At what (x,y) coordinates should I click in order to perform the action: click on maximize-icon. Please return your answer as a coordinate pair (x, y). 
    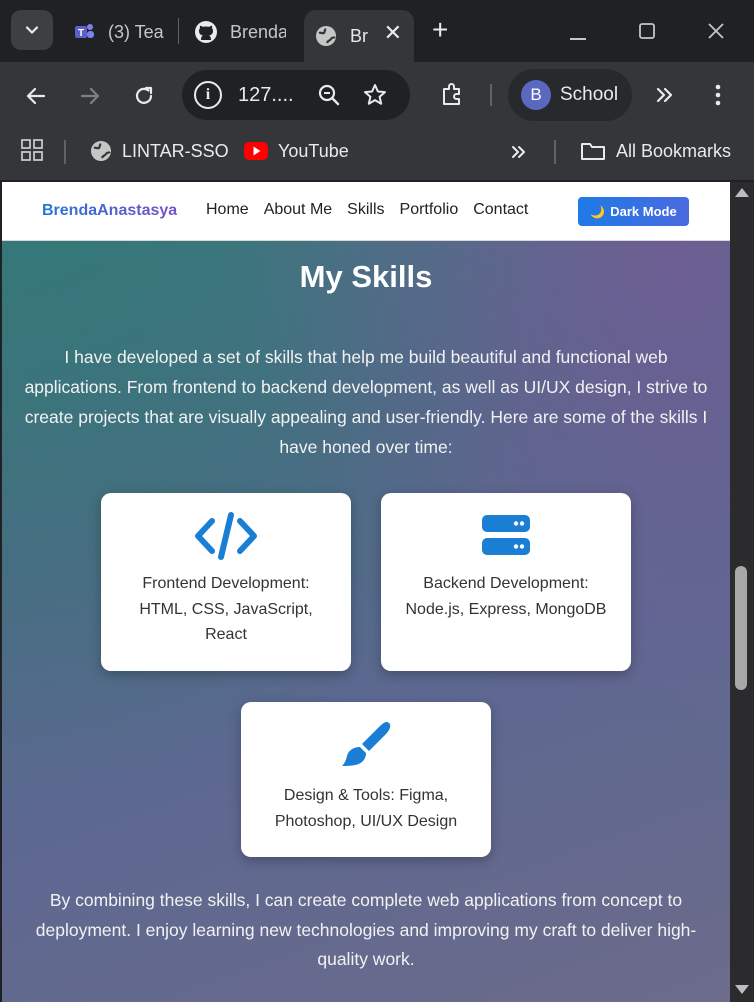
    Looking at the image, I should click on (647, 31).